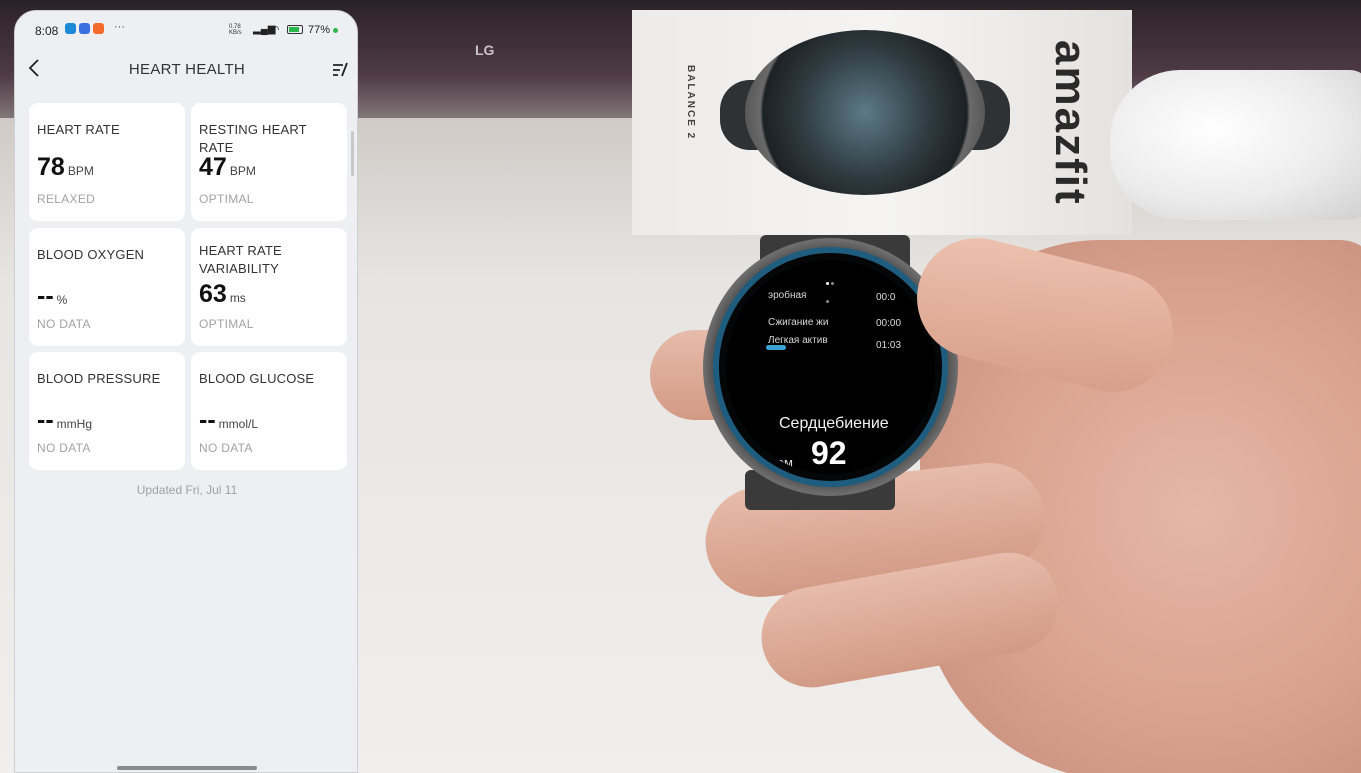 The image size is (1361, 773). I want to click on card-label: HEART RATE, so click(78, 129).